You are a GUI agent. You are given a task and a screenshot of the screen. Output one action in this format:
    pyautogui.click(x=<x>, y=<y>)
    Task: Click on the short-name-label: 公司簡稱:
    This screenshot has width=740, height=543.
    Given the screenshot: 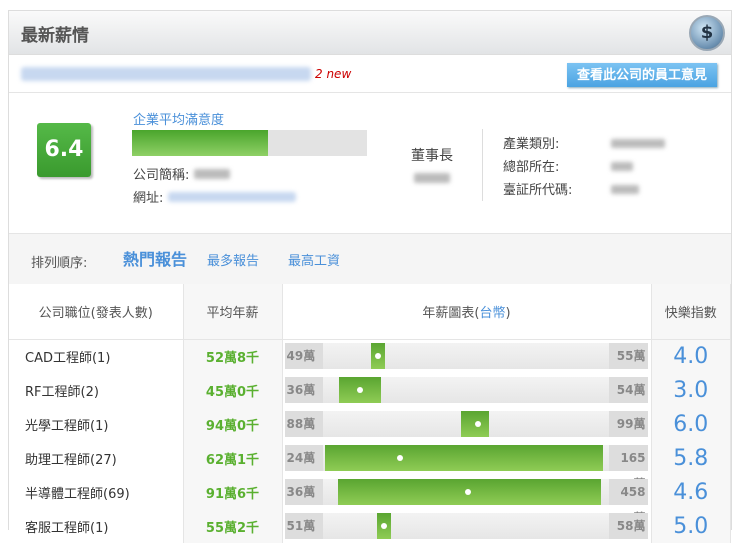 What is the action you would take?
    pyautogui.click(x=161, y=175)
    